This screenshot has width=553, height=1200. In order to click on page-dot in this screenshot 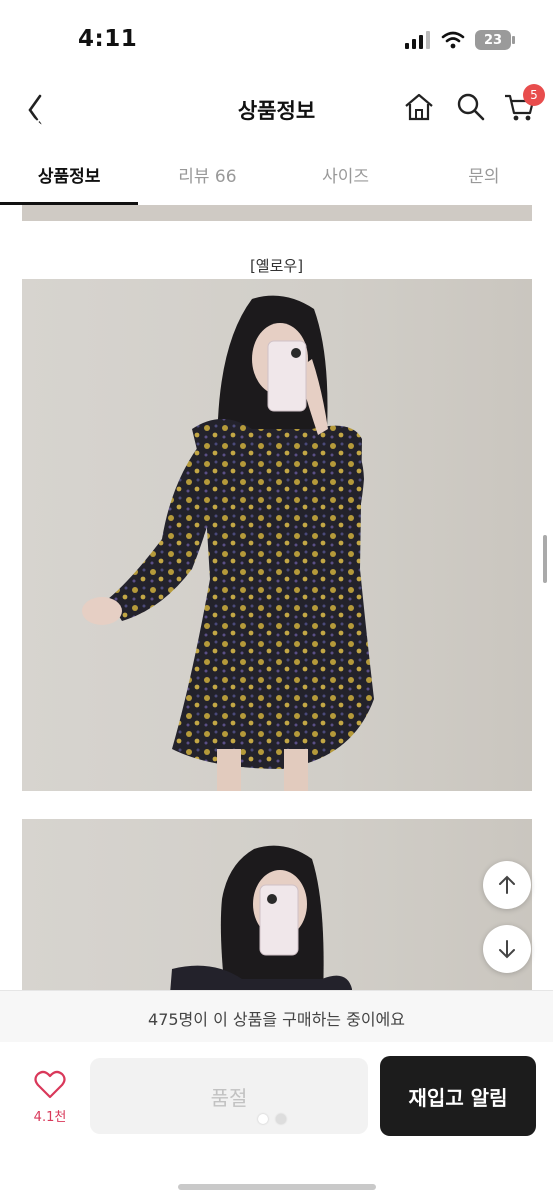, I will do `click(281, 1119)`.